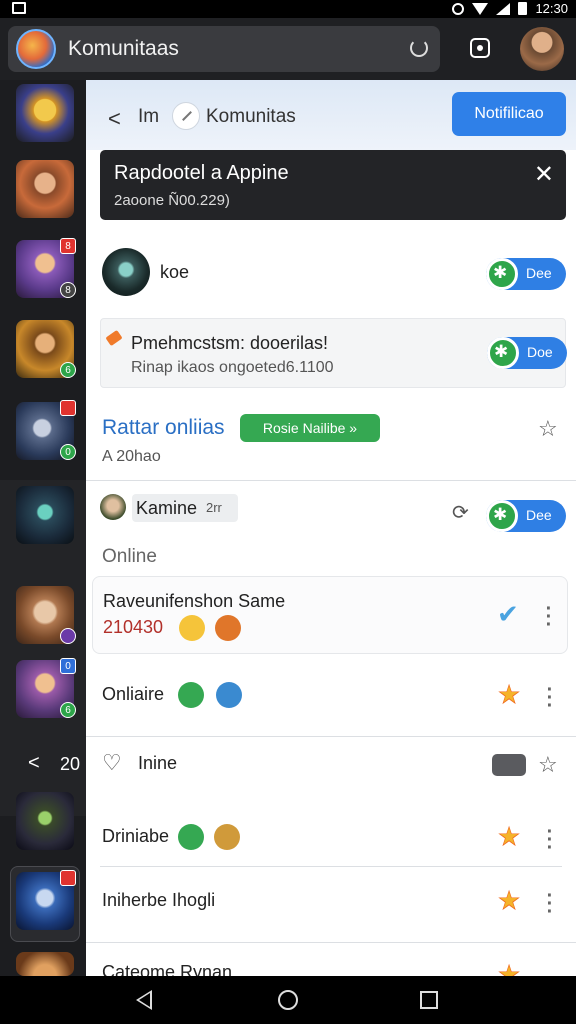 This screenshot has height=1024, width=576. I want to click on game-card: Raveunifenshon Same 210430 ✔ · · ·, so click(330, 615).